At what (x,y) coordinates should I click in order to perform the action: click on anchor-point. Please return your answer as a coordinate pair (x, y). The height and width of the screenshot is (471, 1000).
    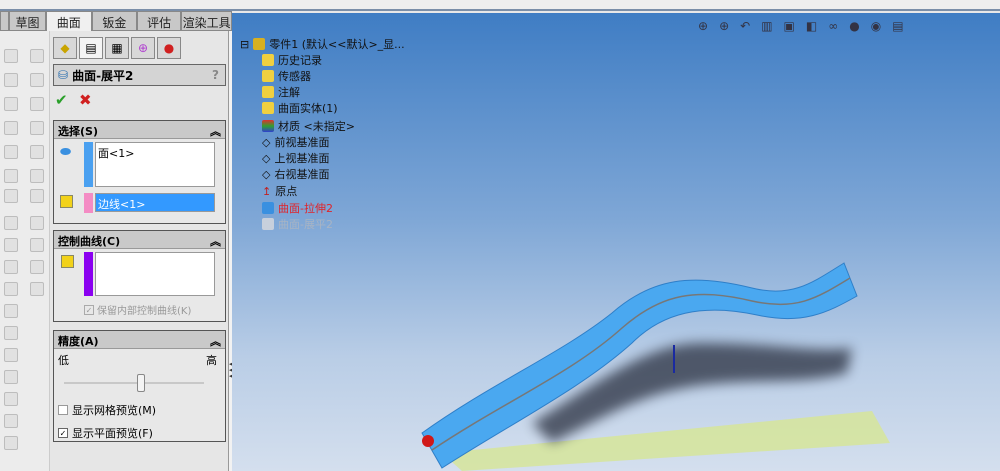
    Looking at the image, I should click on (428, 441).